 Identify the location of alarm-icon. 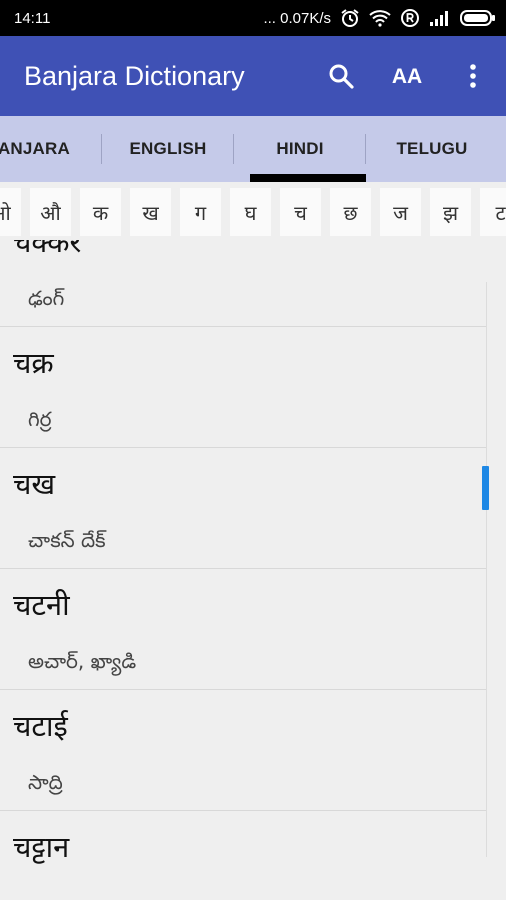
(350, 18).